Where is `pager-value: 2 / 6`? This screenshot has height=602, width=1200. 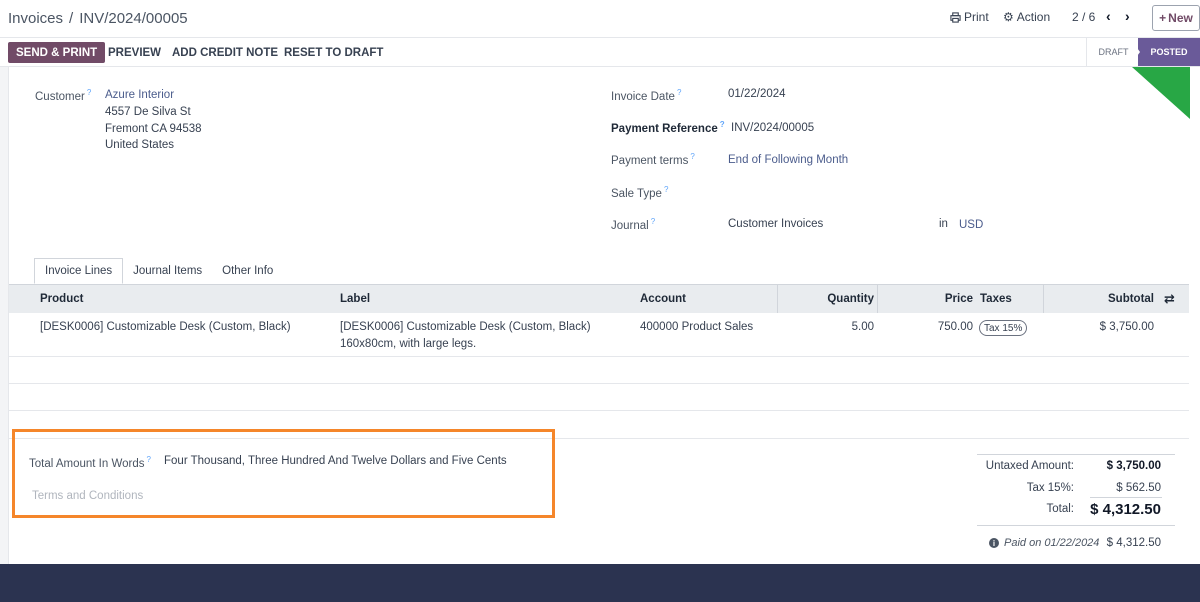
pager-value: 2 / 6 is located at coordinates (1083, 17).